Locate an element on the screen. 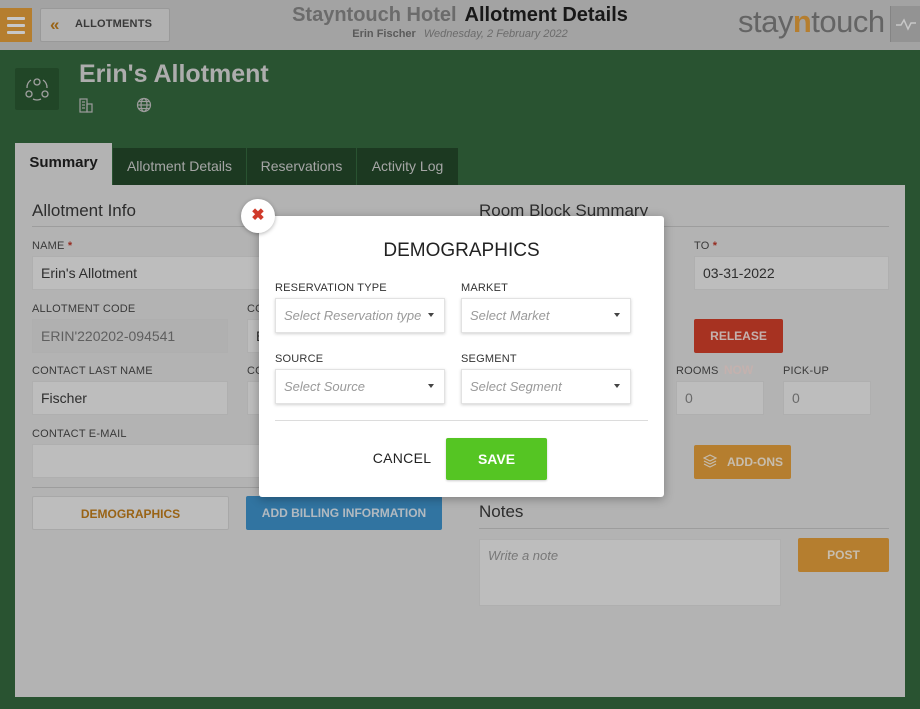 This screenshot has width=920, height=709. modal-divider is located at coordinates (461, 420).